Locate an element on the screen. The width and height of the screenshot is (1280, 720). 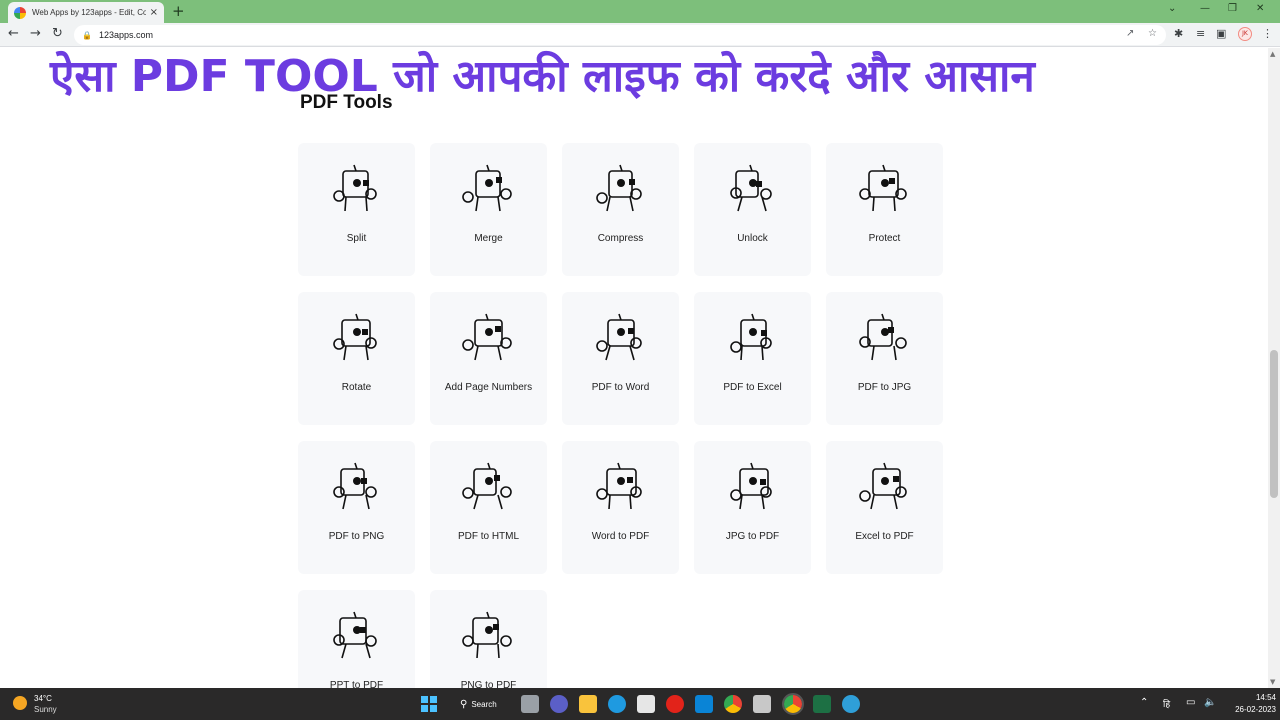
pdf-to-excel-icon is located at coordinates (751, 337).